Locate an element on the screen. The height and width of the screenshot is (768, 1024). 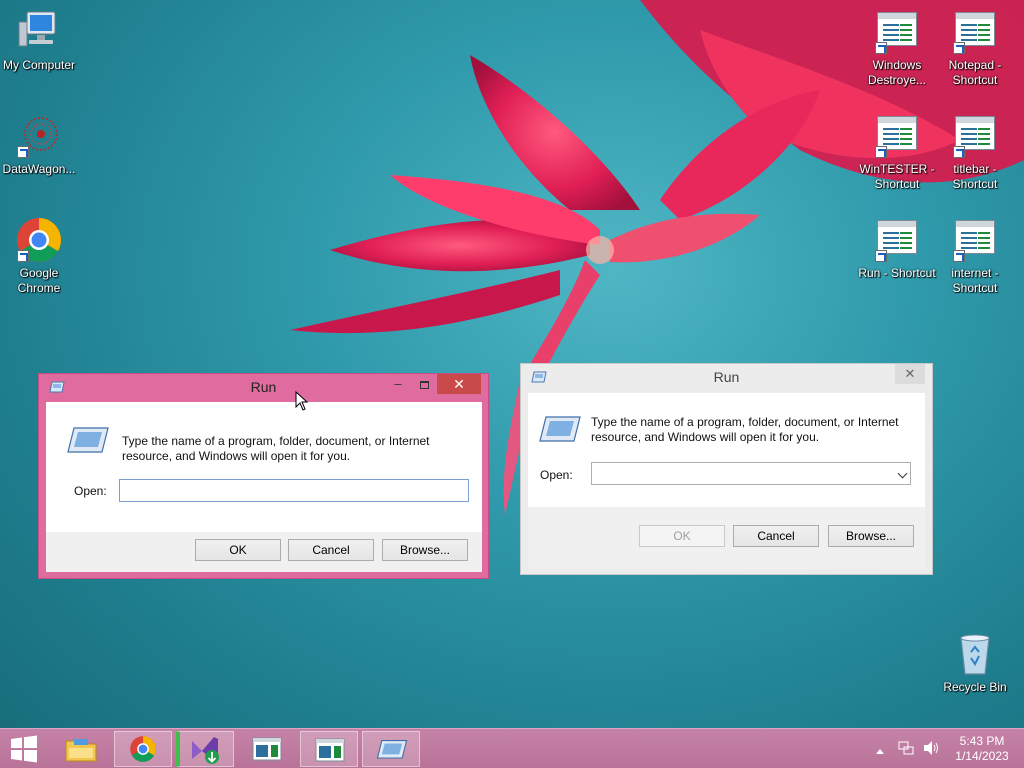
maximize-icon is located at coordinates (424, 384).